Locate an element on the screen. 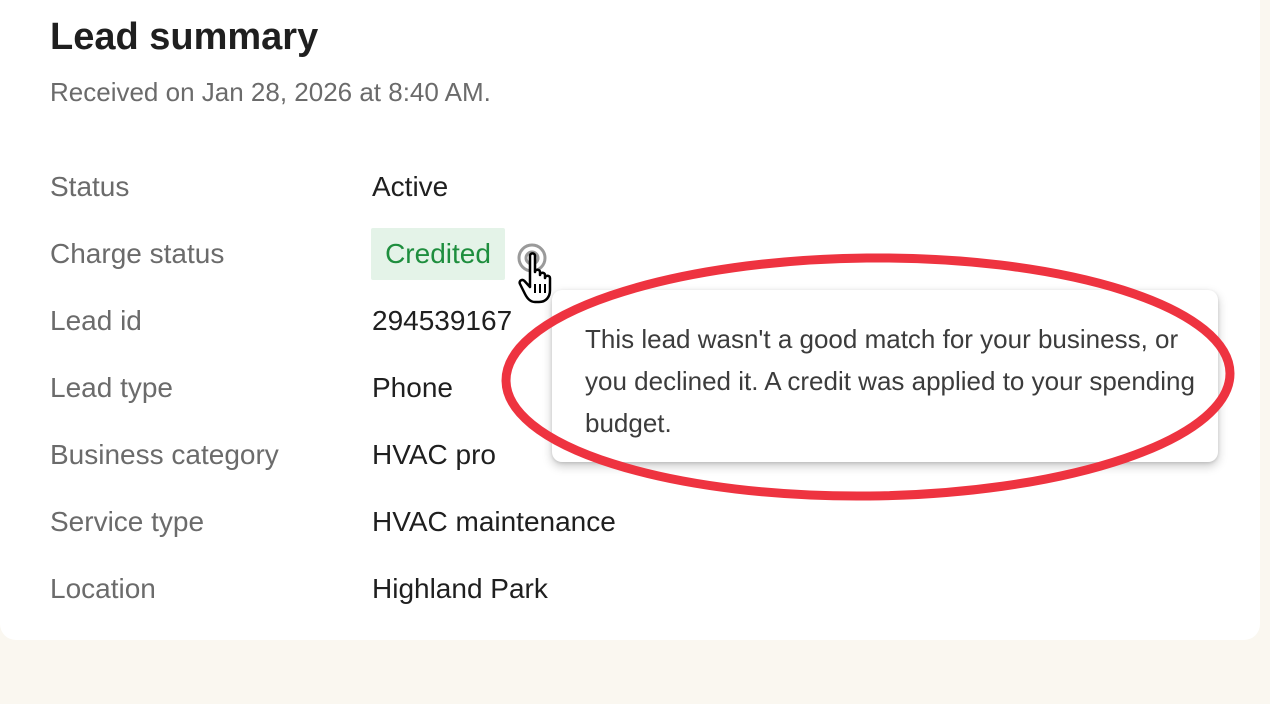 This screenshot has width=1270, height=704. charge-status-badge: Credited is located at coordinates (438, 254).